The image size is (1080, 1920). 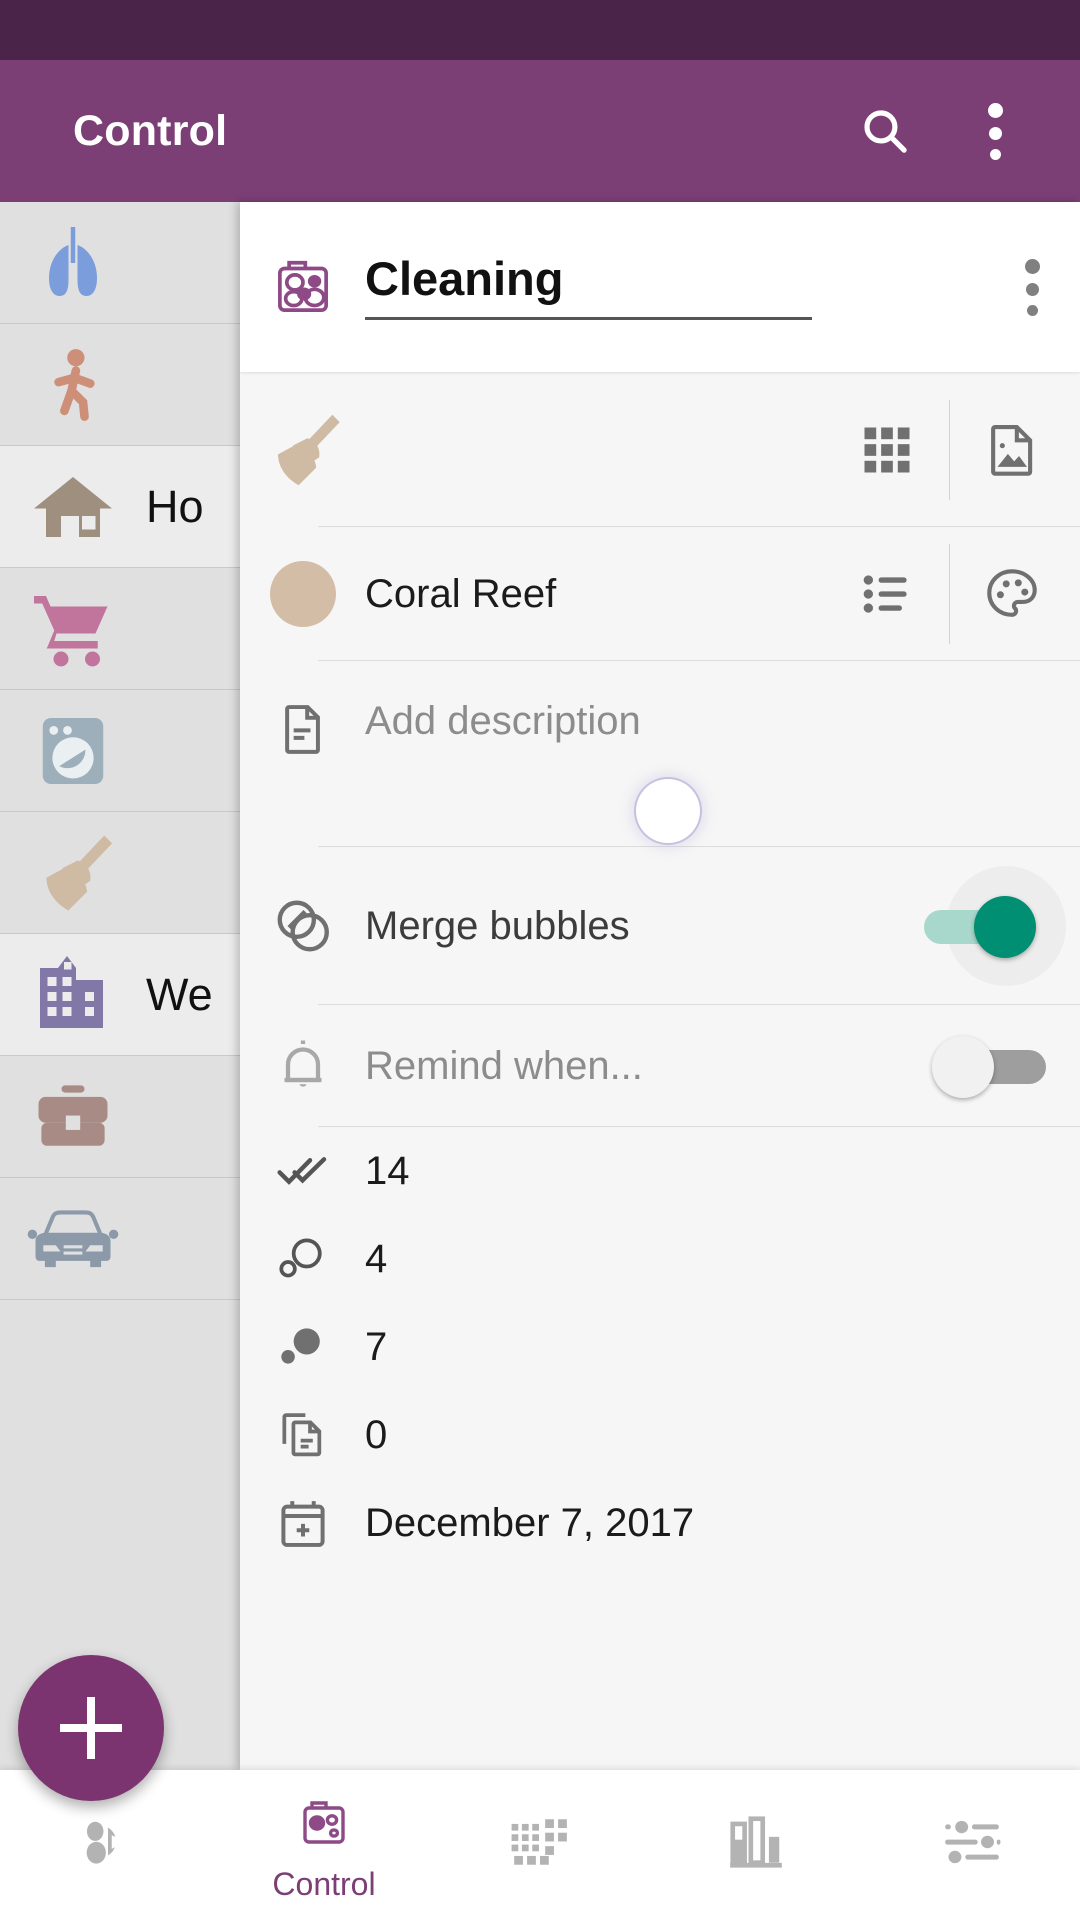 I want to click on icon-picker-actions, so click(x=949, y=449).